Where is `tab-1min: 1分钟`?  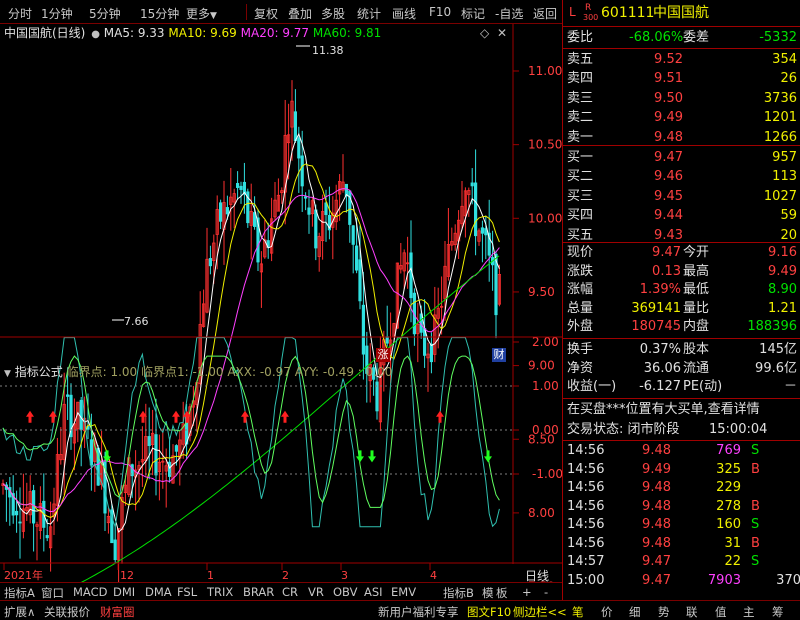
tab-1min: 1分钟 is located at coordinates (57, 13).